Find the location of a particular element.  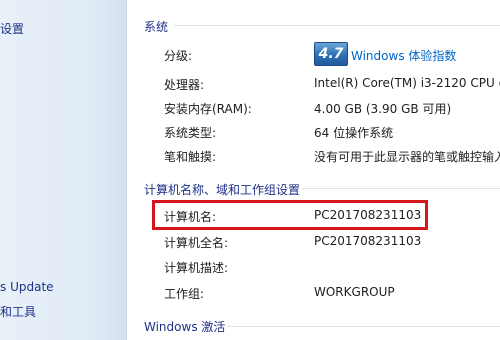

windows-experience-index-link: Windows 体验指数 is located at coordinates (403, 55).